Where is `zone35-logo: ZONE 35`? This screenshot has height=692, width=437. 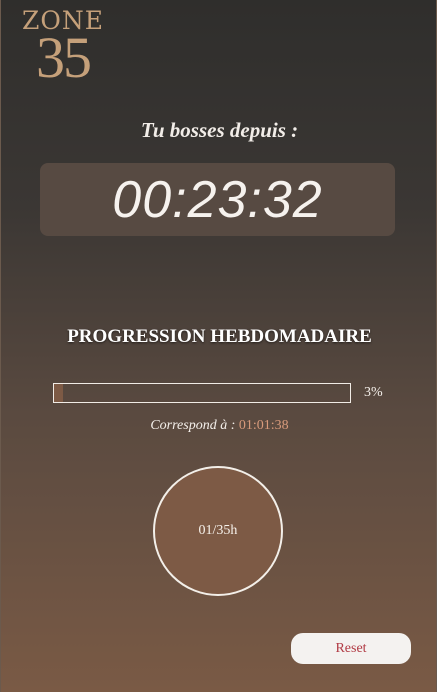
zone35-logo: ZONE 35 is located at coordinates (63, 47).